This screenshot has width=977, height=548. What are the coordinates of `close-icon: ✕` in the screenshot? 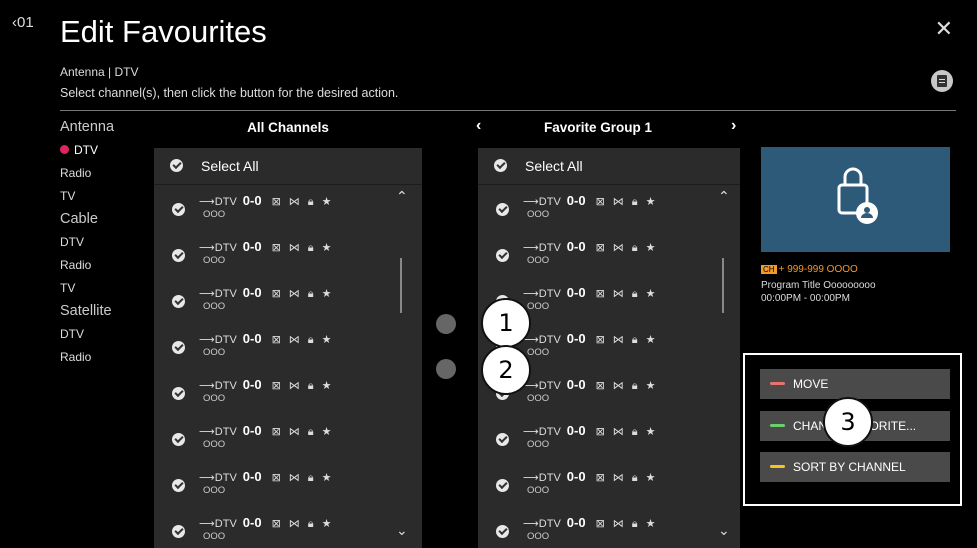 It's located at (944, 29).